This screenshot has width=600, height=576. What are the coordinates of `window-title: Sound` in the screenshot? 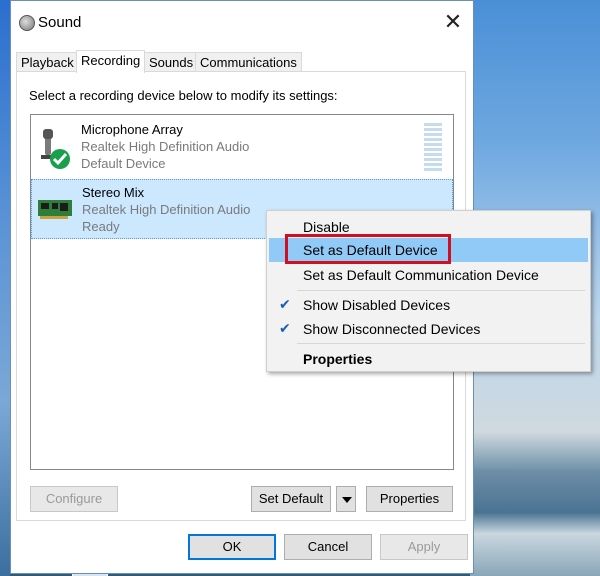 It's located at (60, 22).